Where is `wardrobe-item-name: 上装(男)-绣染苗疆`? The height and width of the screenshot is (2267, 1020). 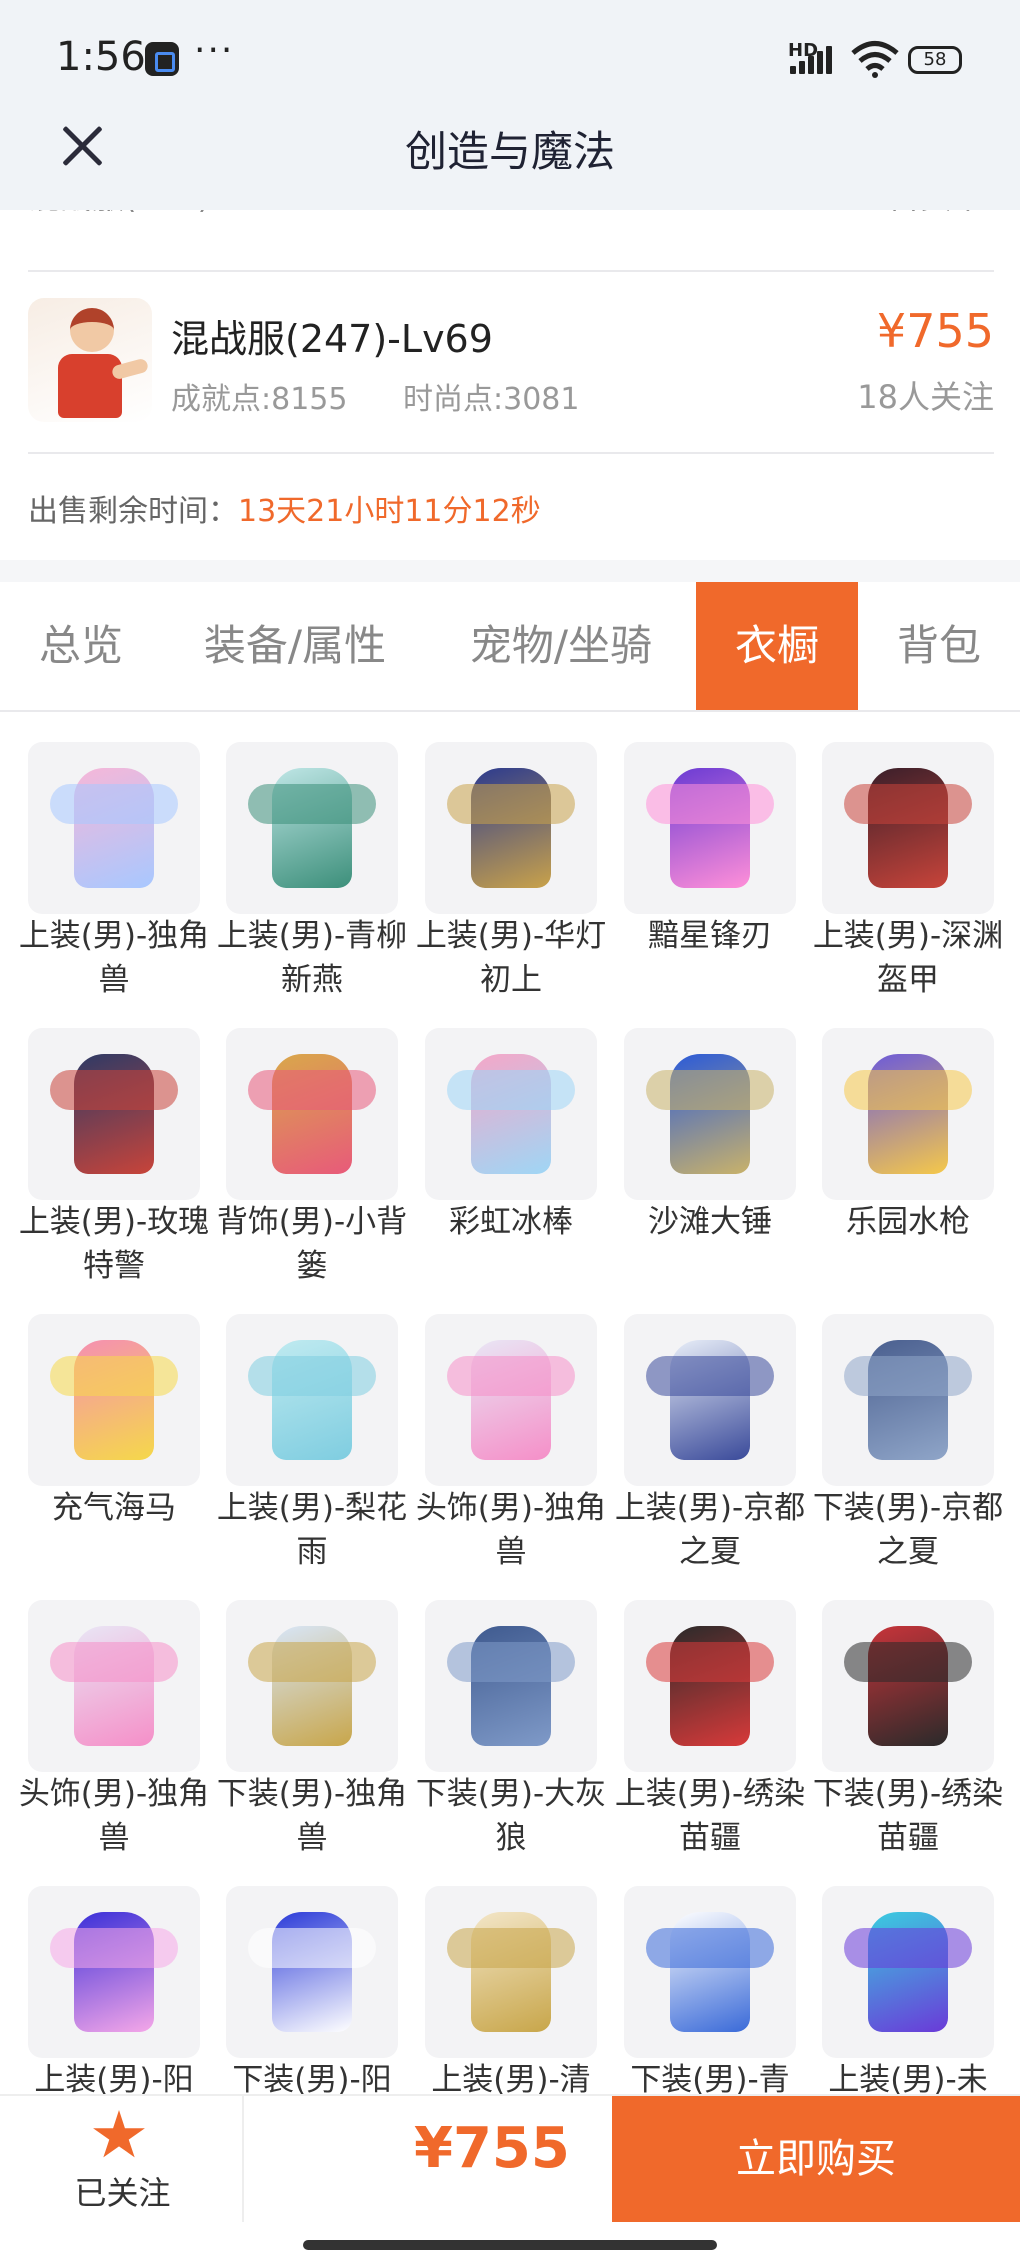 wardrobe-item-name: 上装(男)-绣染苗疆 is located at coordinates (710, 1816).